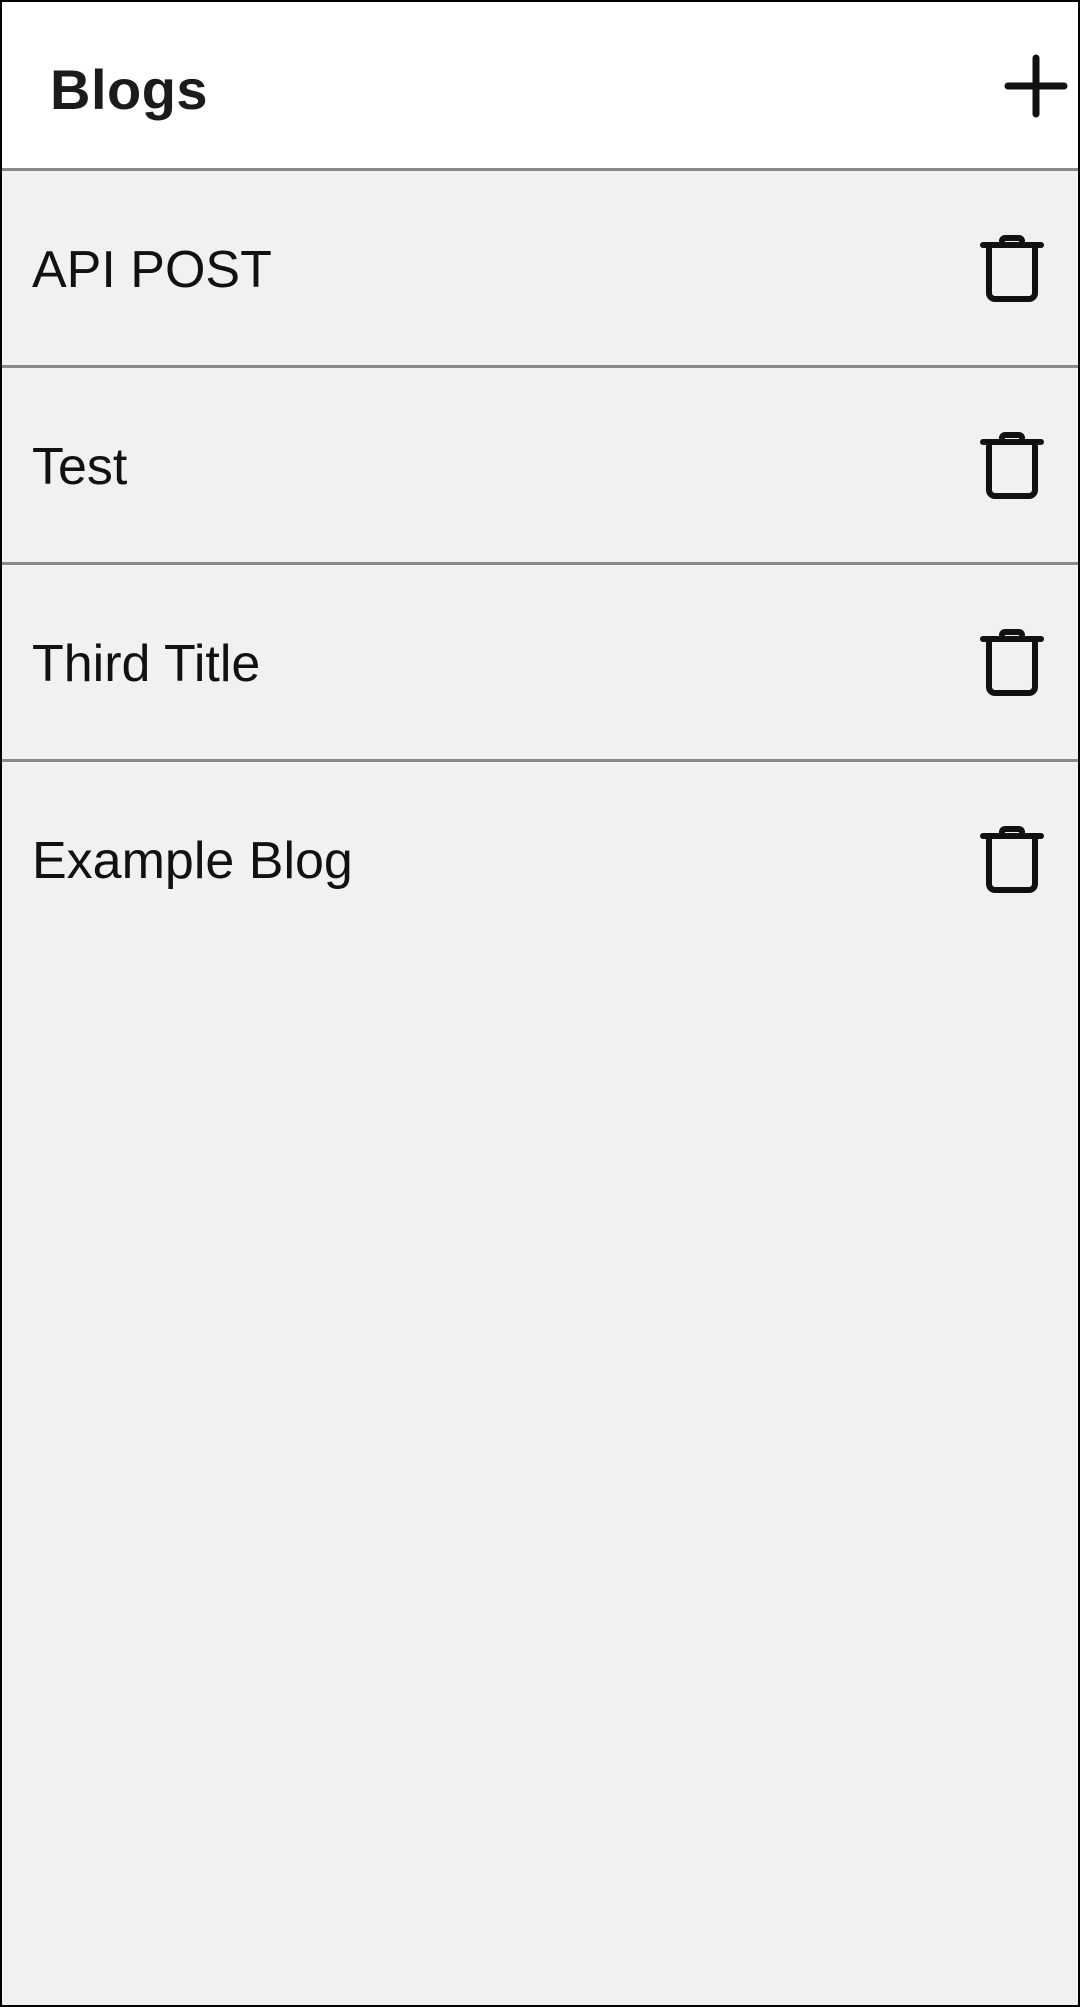 Image resolution: width=1080 pixels, height=2007 pixels. I want to click on blog-title: API POST, so click(152, 269).